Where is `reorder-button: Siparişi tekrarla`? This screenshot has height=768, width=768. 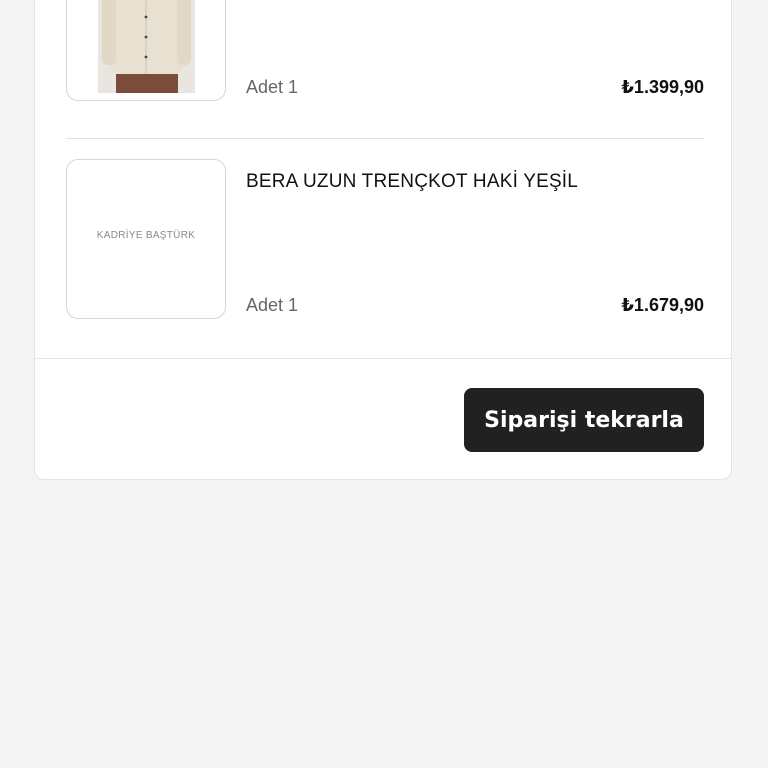 reorder-button: Siparişi tekrarla is located at coordinates (584, 420).